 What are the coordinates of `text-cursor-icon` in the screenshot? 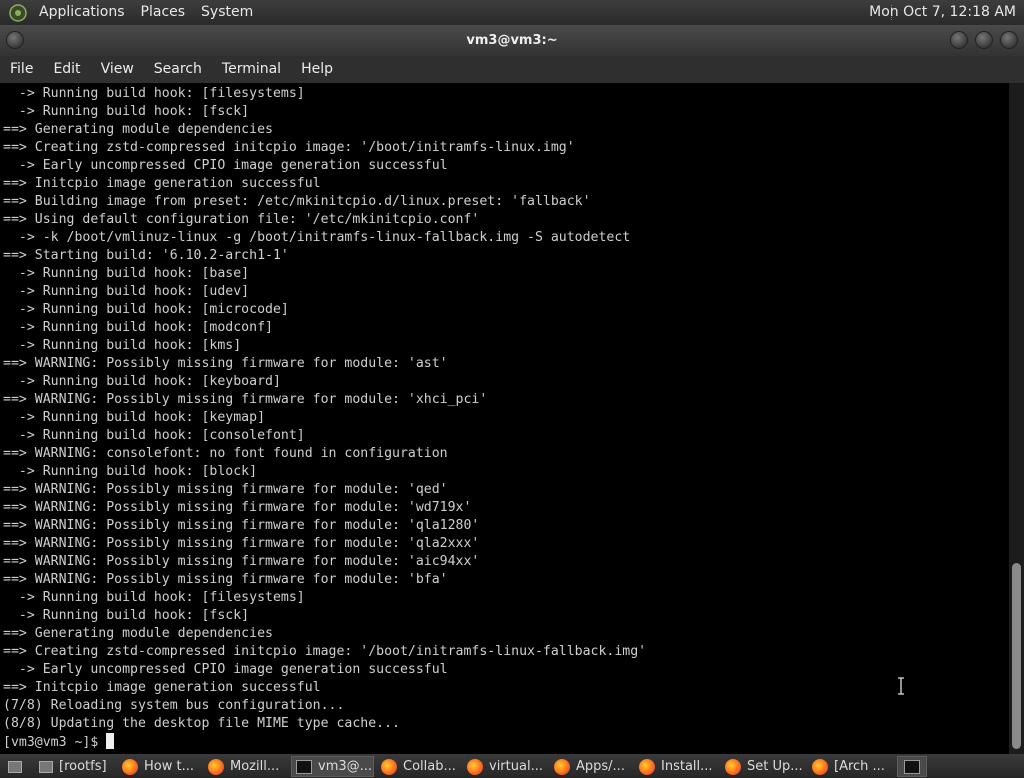 It's located at (901, 686).